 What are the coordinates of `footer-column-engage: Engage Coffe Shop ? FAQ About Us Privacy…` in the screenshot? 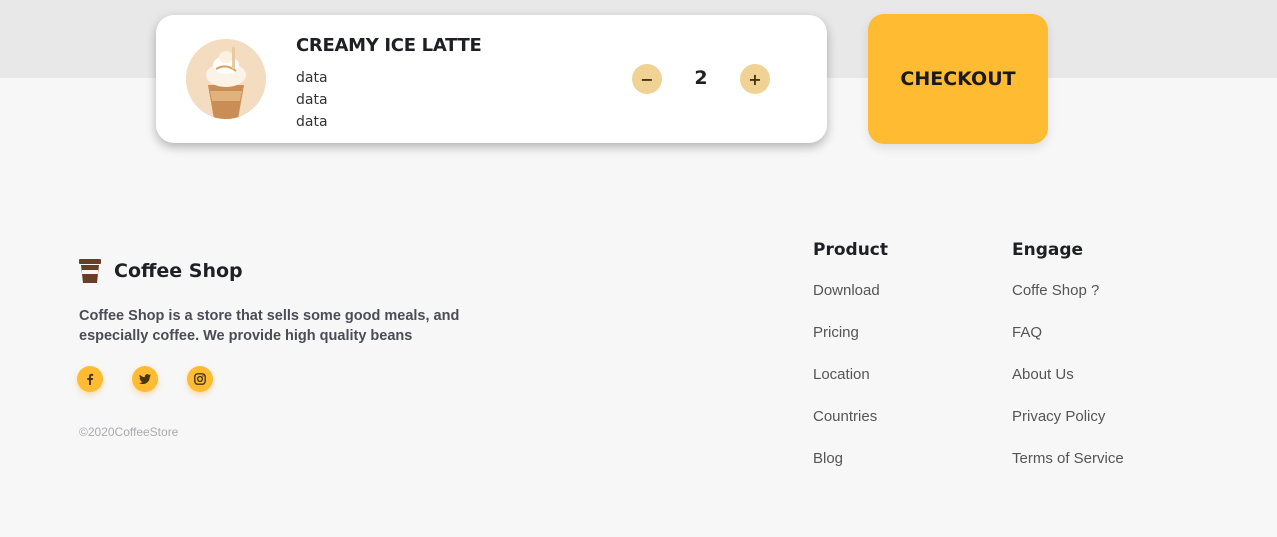 It's located at (1068, 366).